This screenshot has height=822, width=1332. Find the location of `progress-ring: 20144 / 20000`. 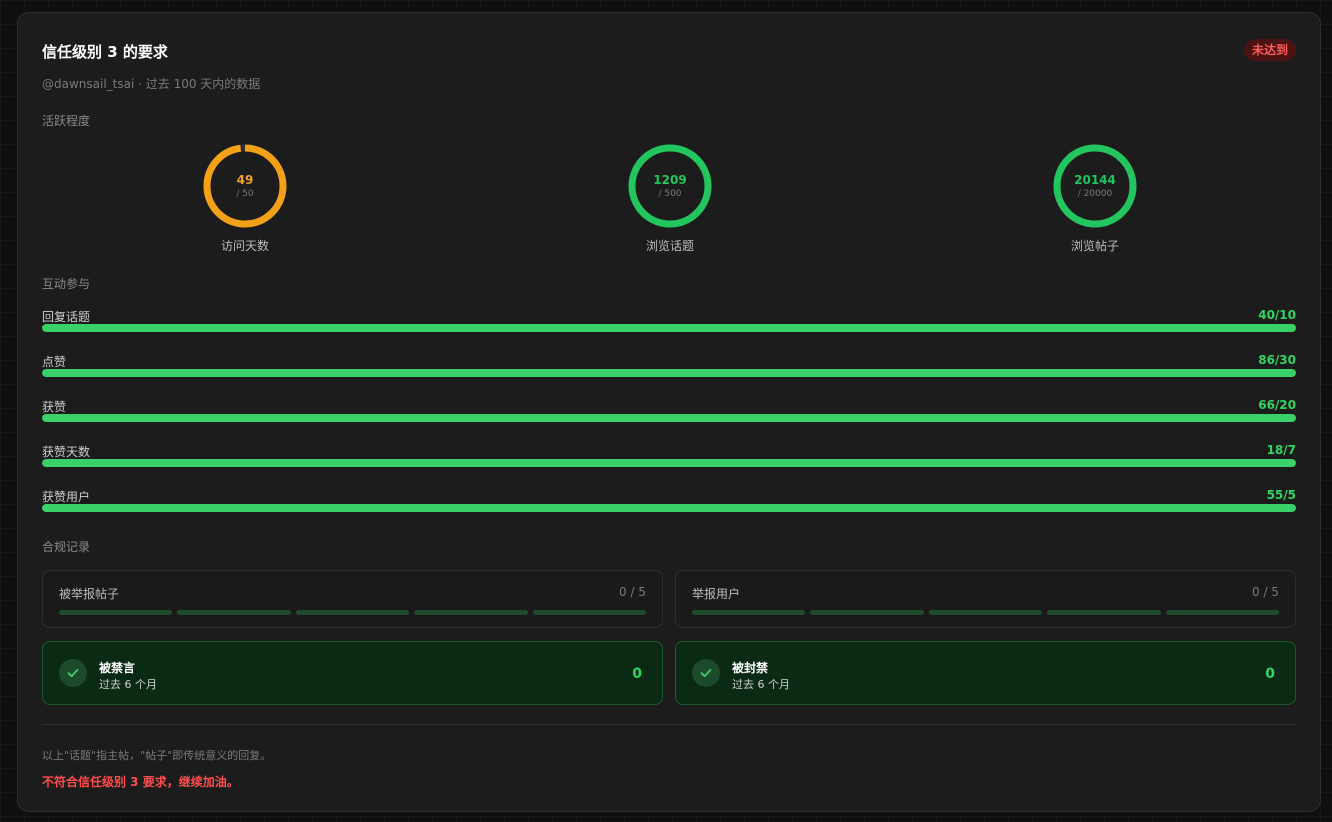

progress-ring: 20144 / 20000 is located at coordinates (1095, 186).